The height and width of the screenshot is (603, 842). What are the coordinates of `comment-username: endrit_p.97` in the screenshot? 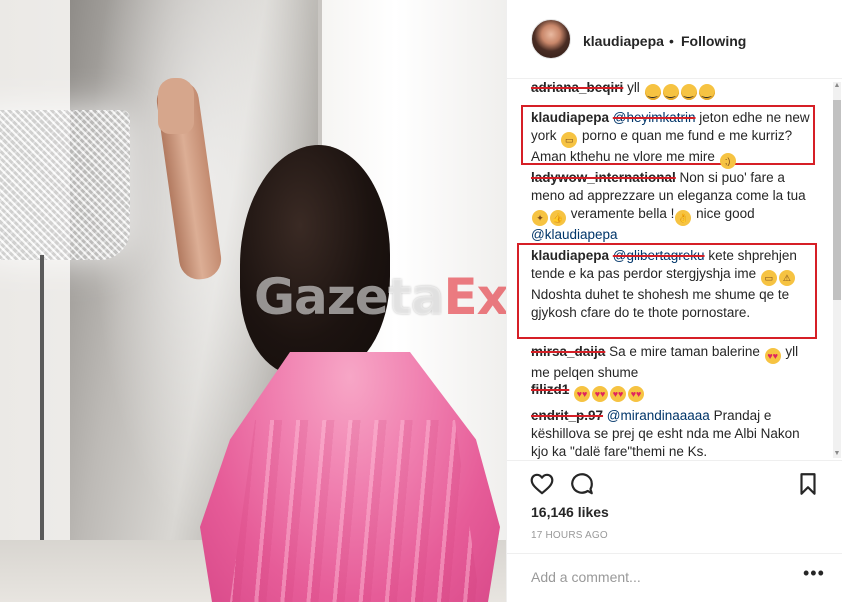 It's located at (567, 415).